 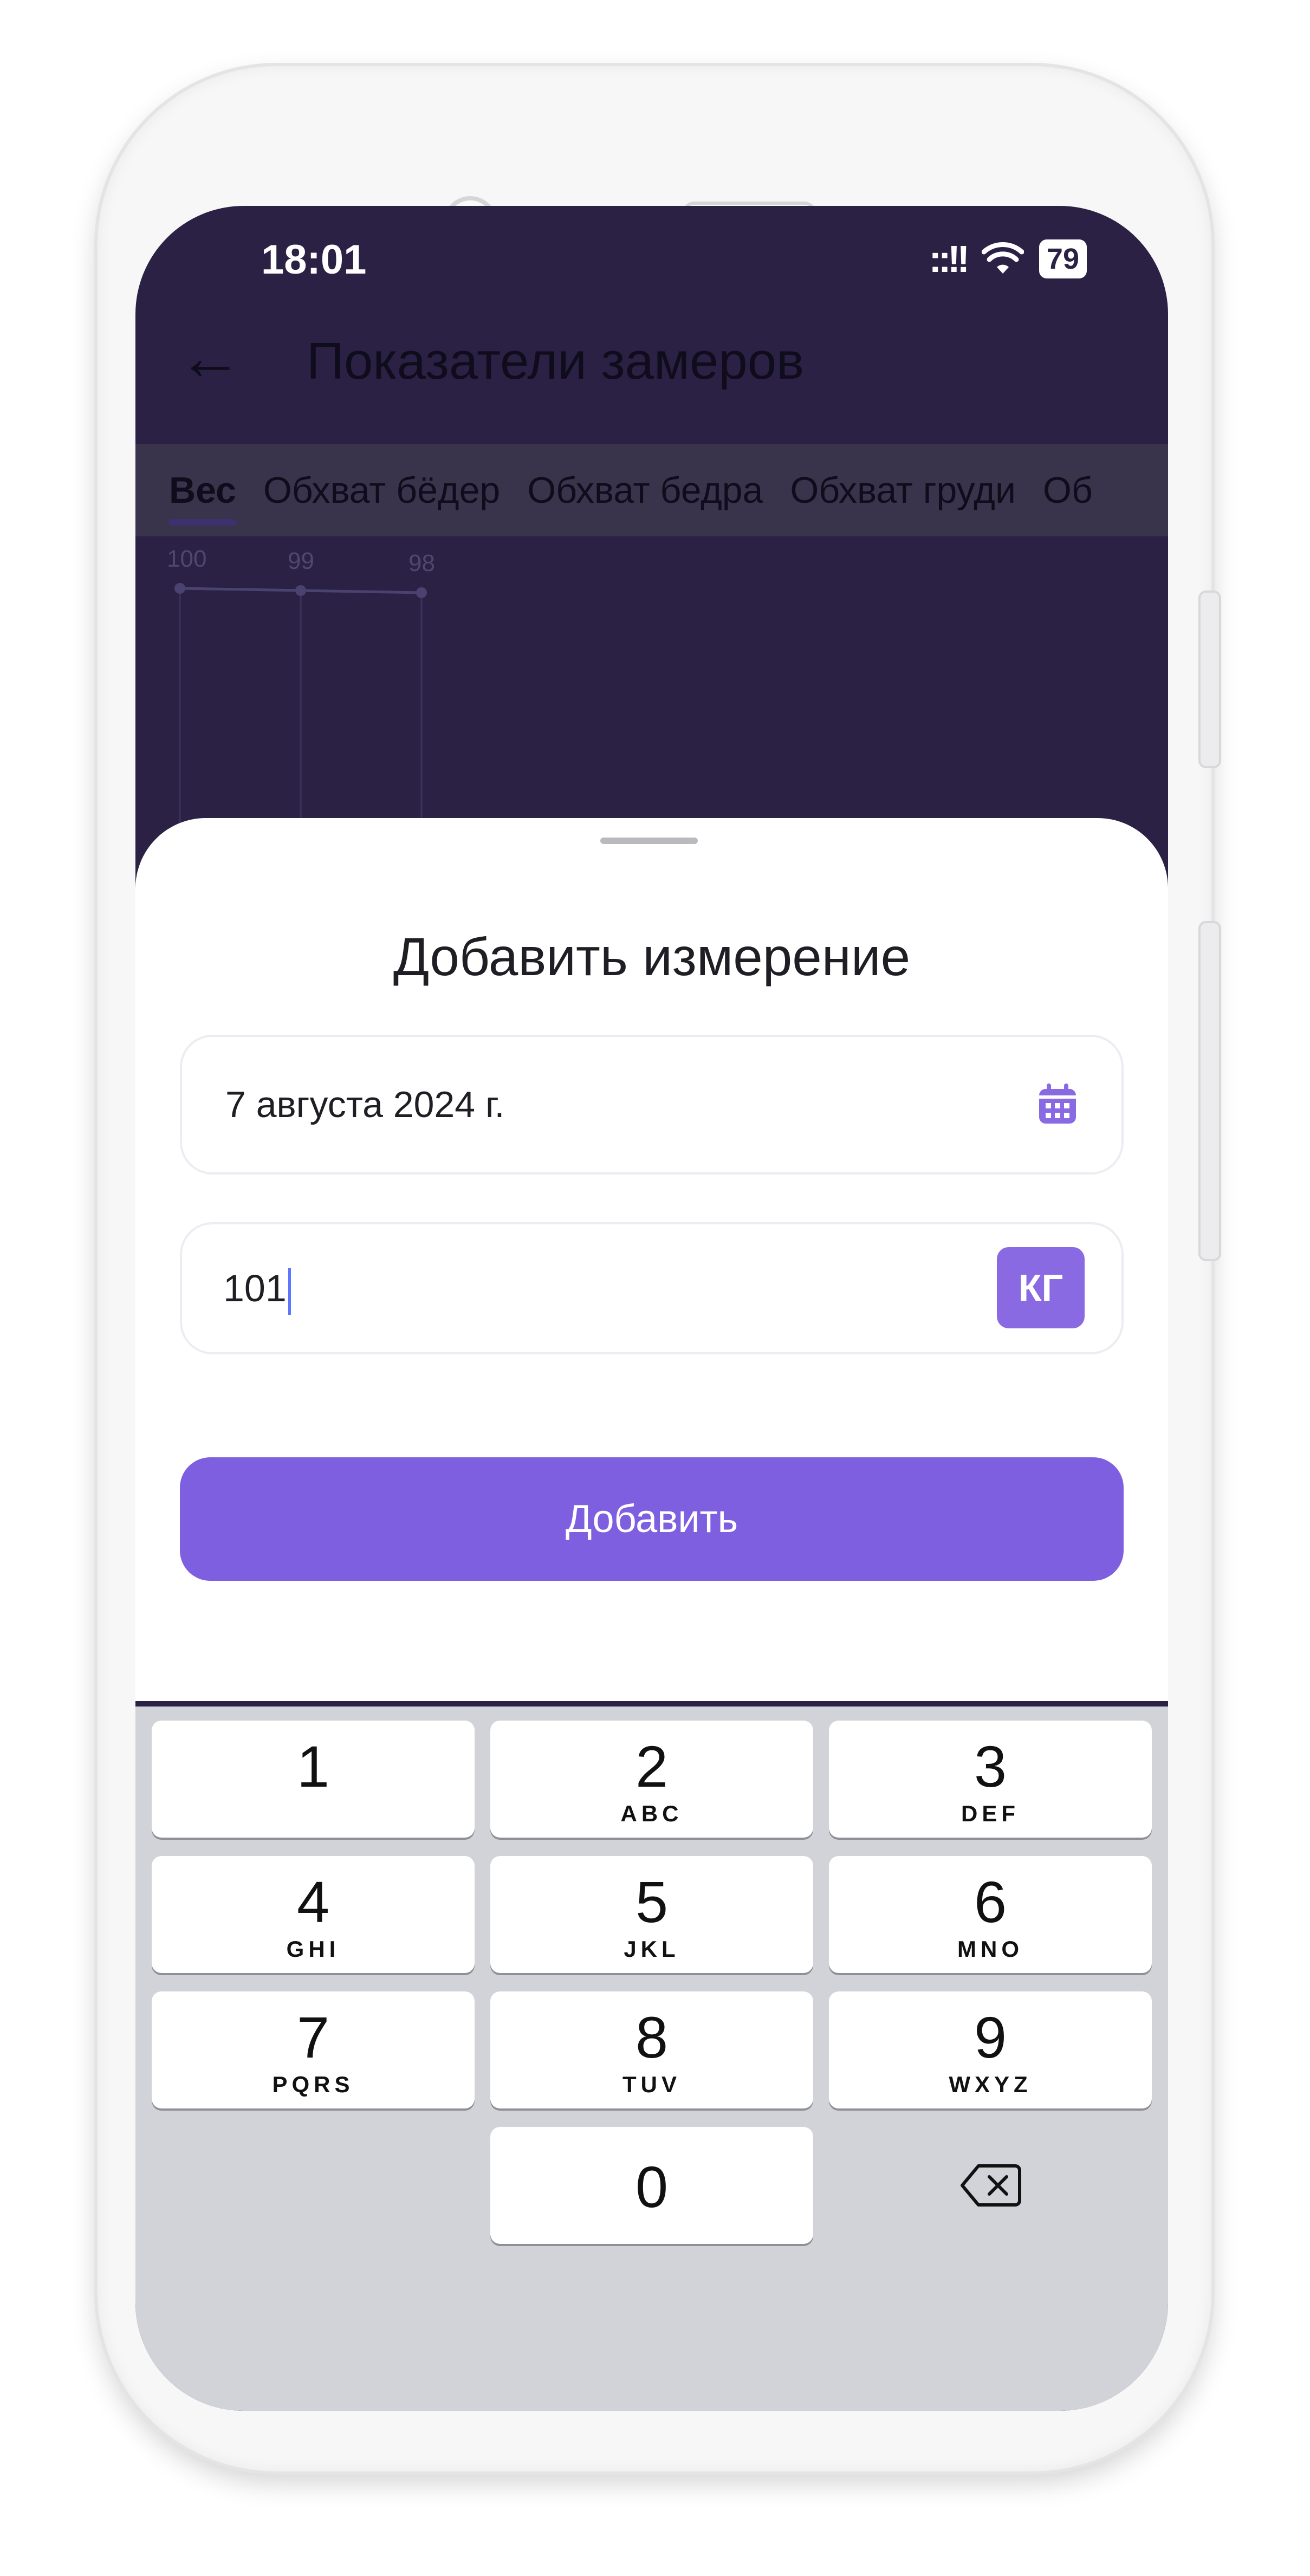 I want to click on arrow-left-icon: ←, so click(x=210, y=357).